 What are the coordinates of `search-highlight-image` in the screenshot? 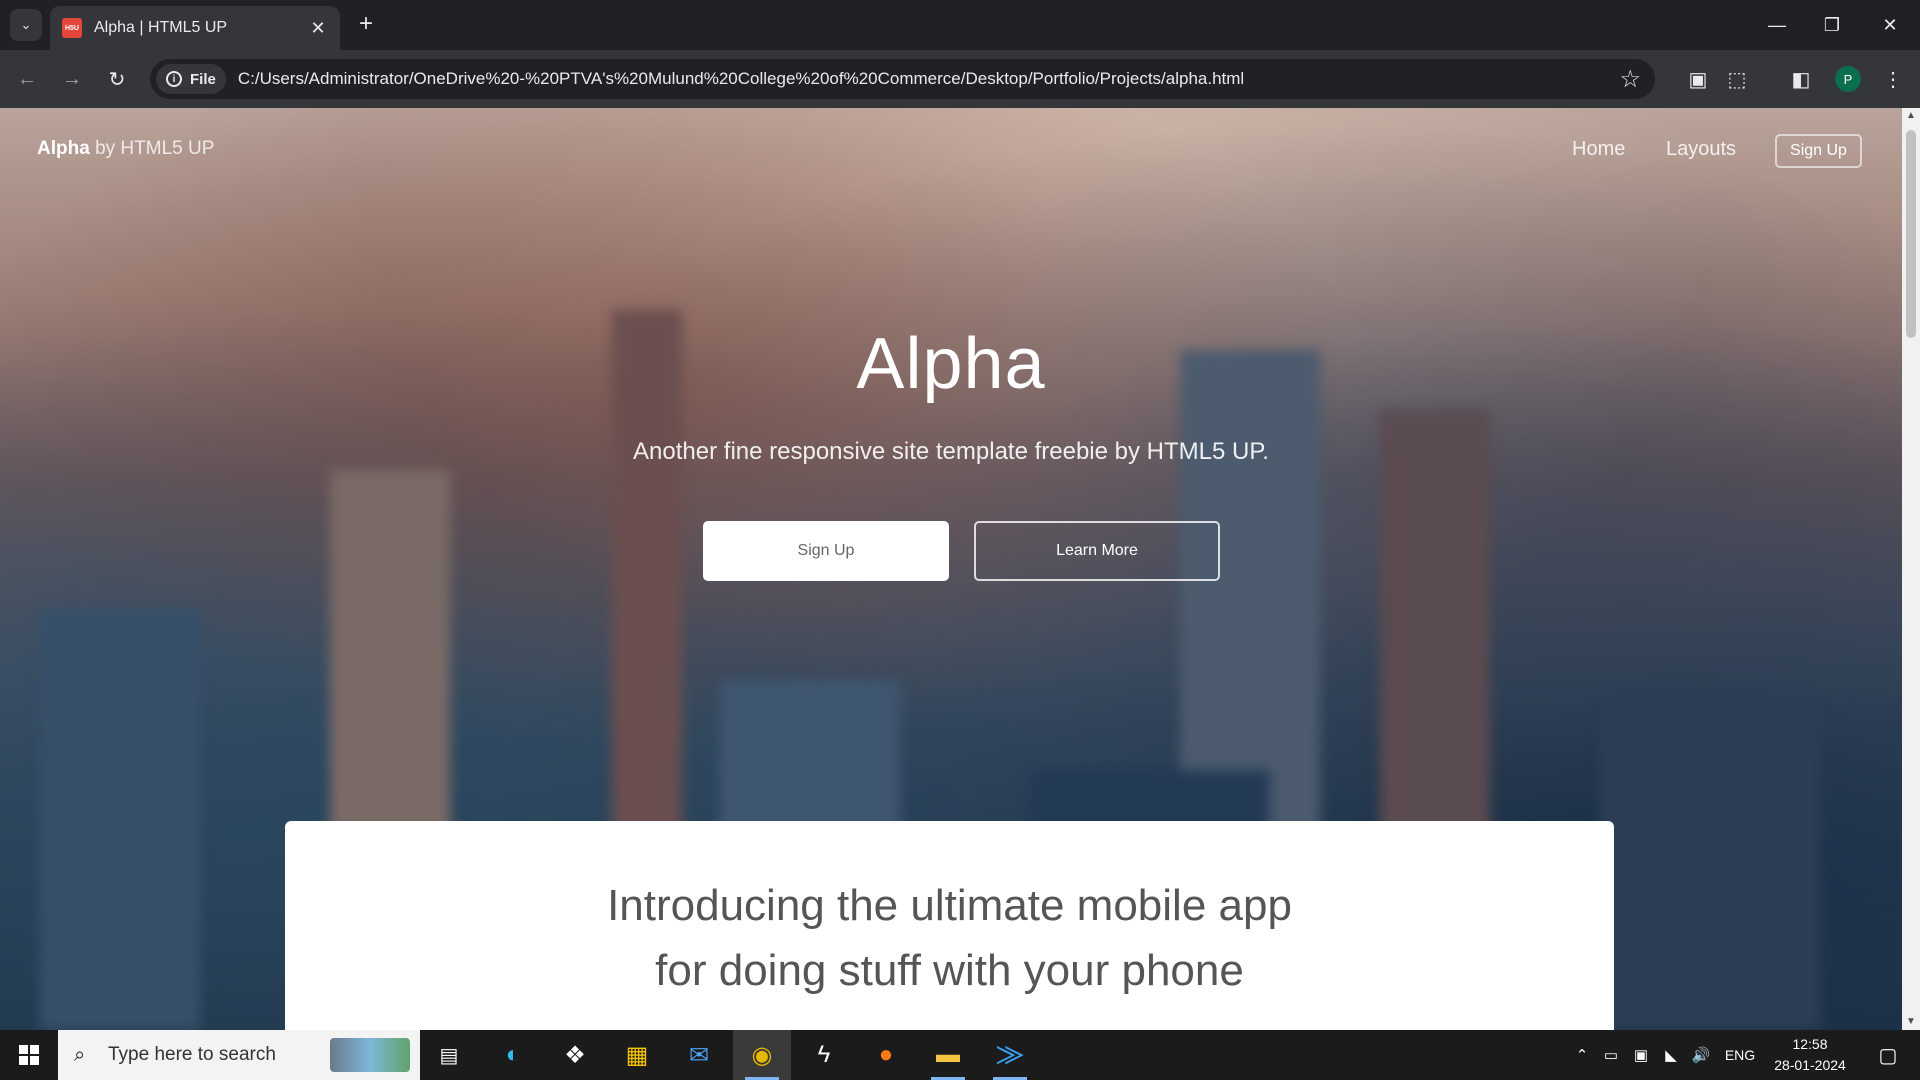 It's located at (370, 1055).